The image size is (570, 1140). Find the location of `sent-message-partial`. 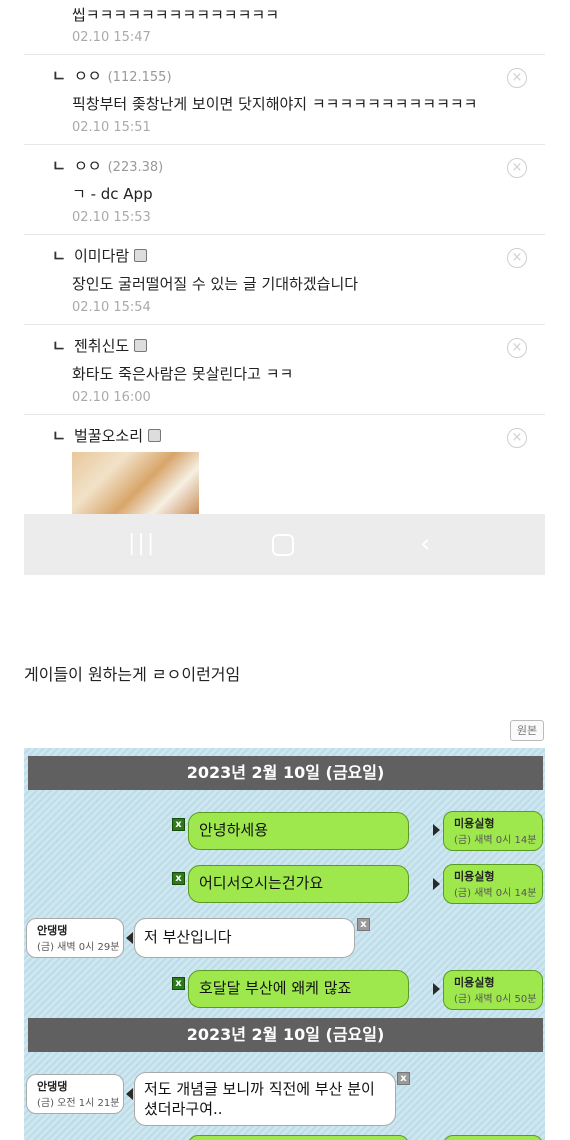

sent-message-partial is located at coordinates (298, 1137).